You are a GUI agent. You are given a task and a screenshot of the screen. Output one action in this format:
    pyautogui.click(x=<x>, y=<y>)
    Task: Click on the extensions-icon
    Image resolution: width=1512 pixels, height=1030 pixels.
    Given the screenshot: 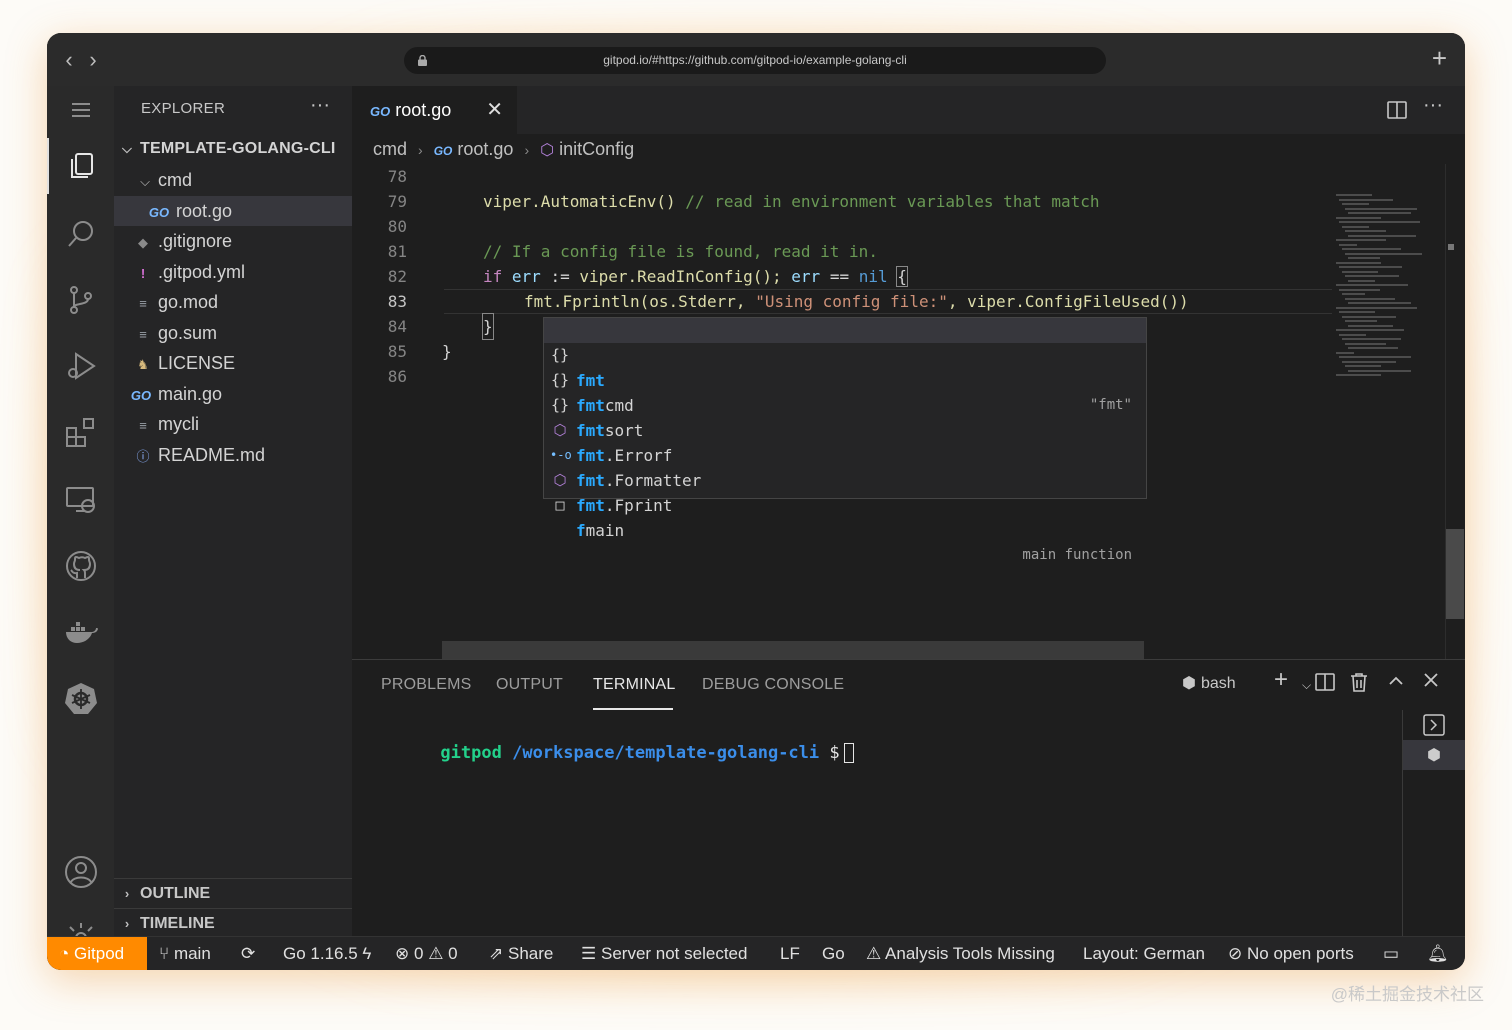 What is the action you would take?
    pyautogui.click(x=80, y=432)
    